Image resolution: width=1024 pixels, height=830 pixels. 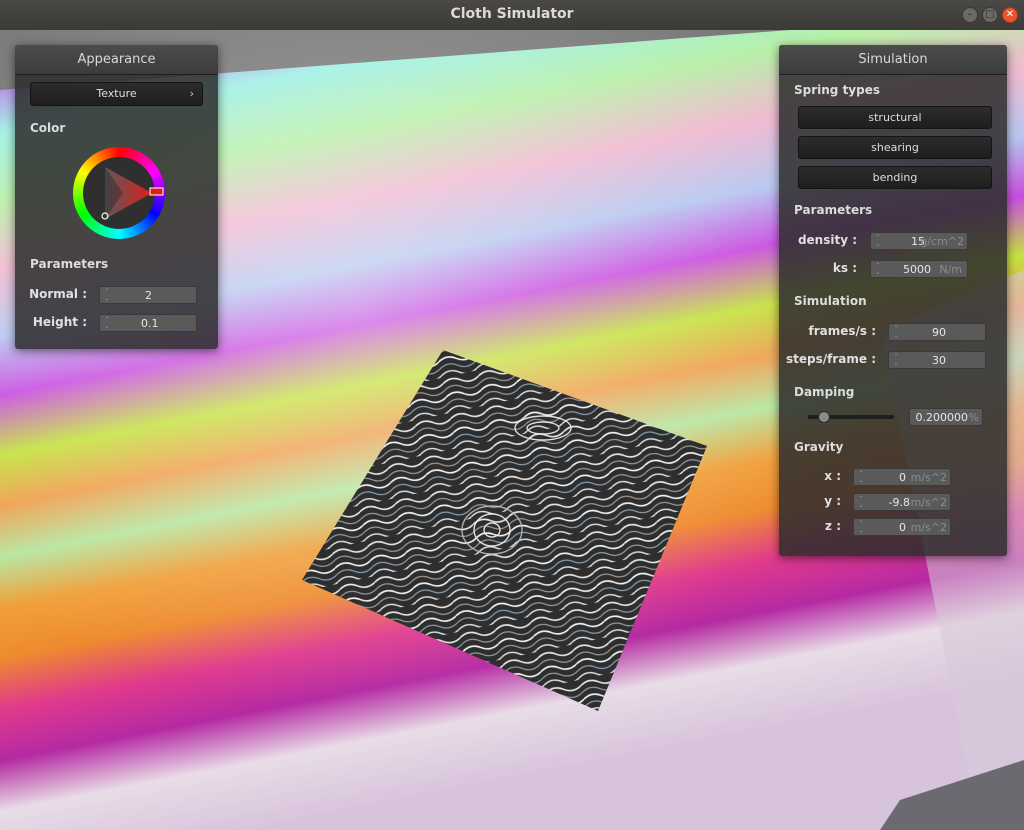 What do you see at coordinates (973, 417) in the screenshot?
I see `damping-unit: %` at bounding box center [973, 417].